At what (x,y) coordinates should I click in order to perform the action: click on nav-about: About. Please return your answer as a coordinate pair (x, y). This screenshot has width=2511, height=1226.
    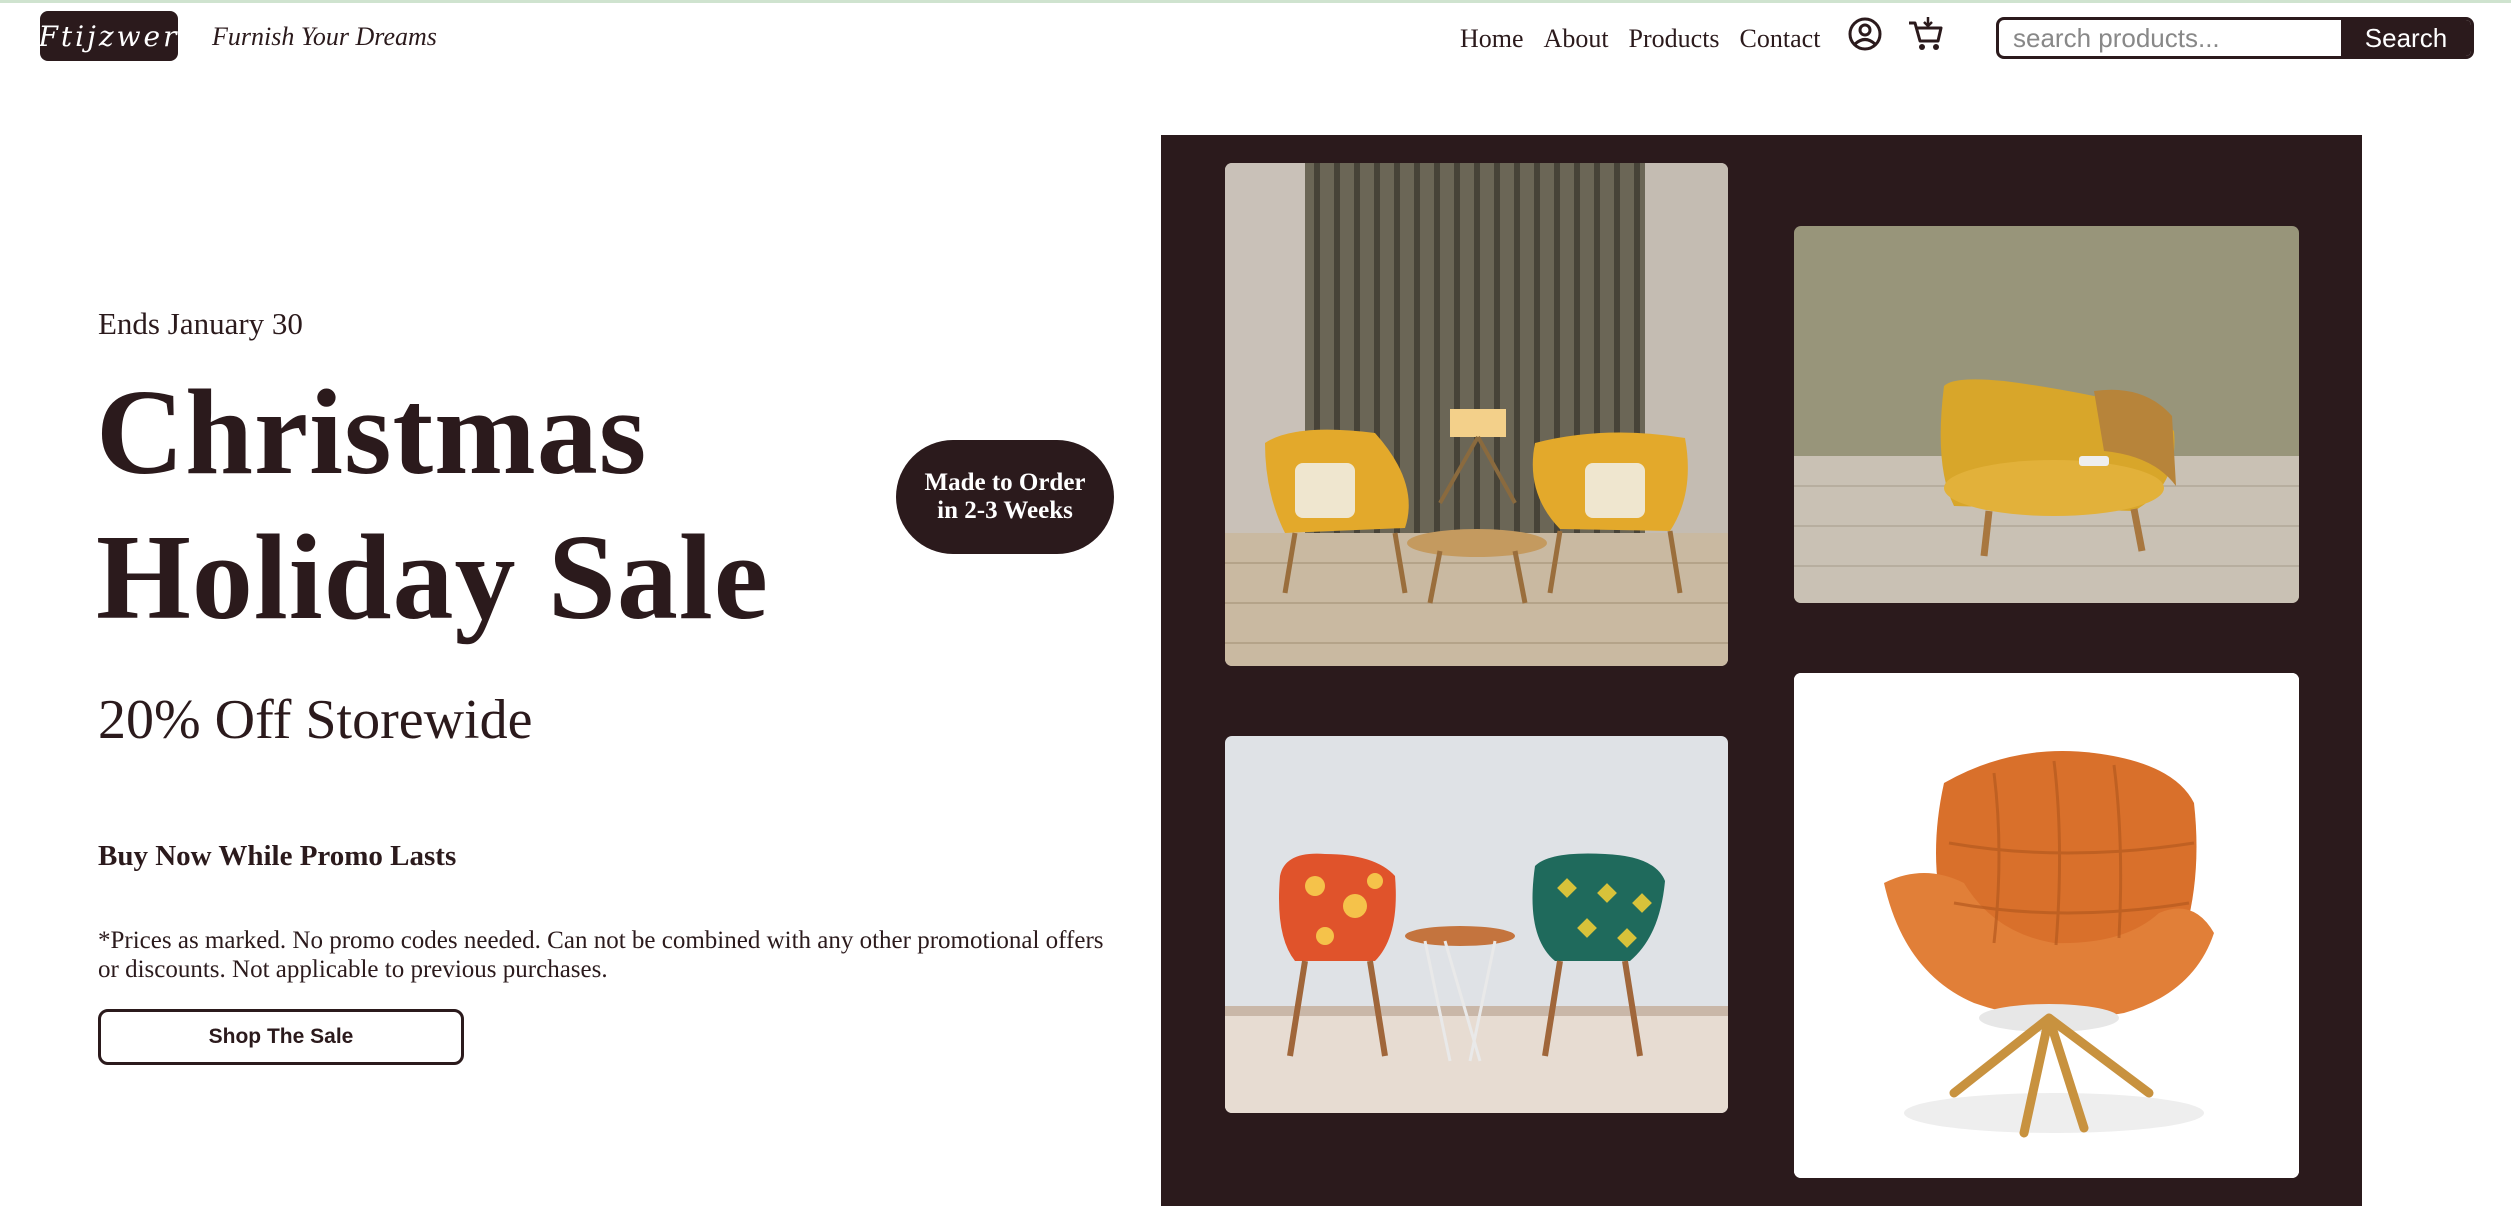
    Looking at the image, I should click on (1576, 39).